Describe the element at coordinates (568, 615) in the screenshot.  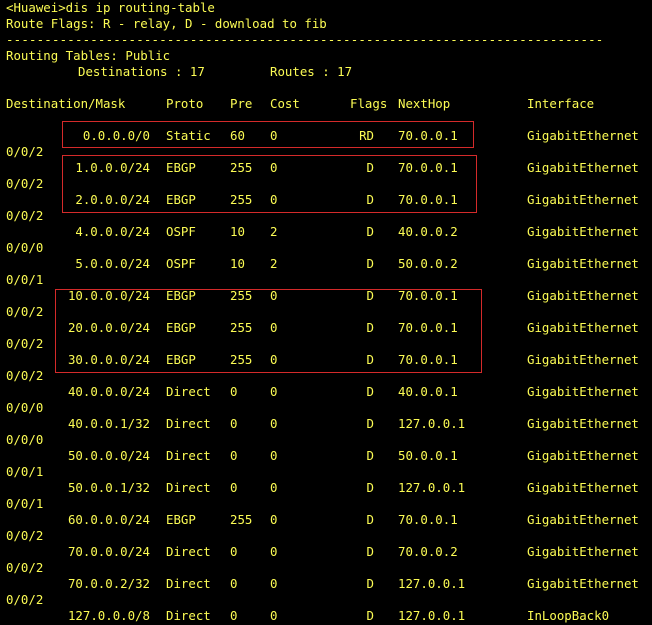
I see `cell-interface: InLoopBack0` at that location.